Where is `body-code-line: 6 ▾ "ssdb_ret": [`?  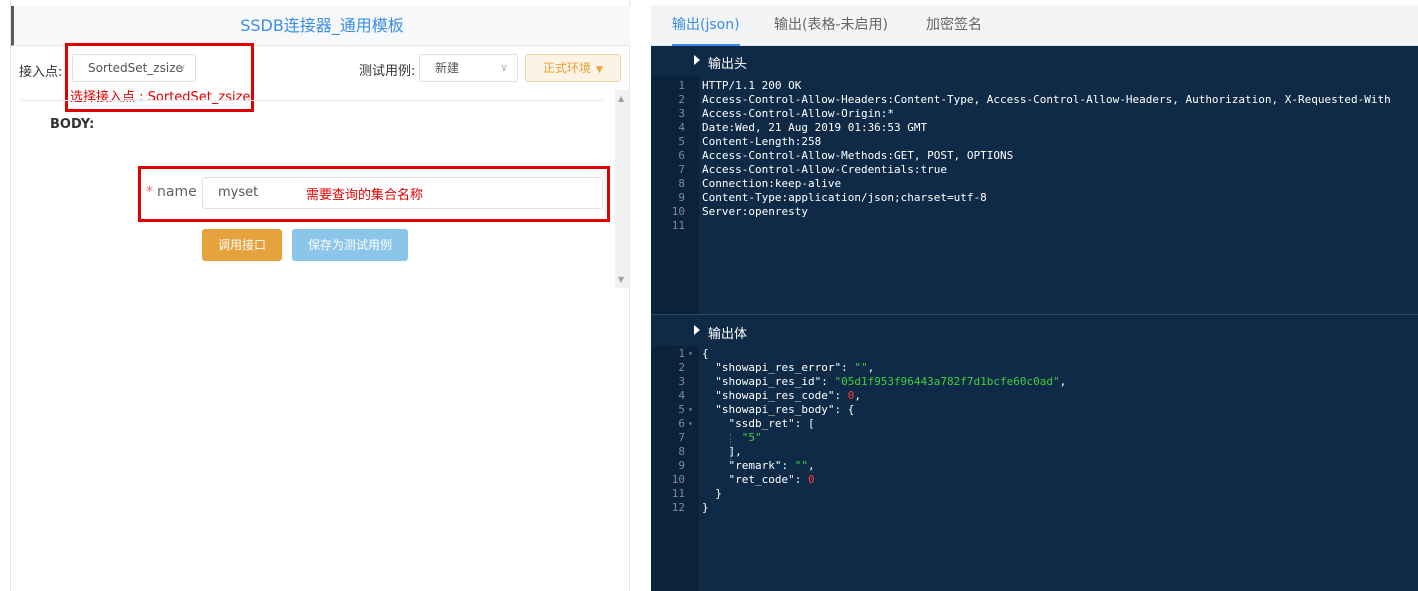
body-code-line: 6 ▾ "ssdb_ret": [ is located at coordinates (1034, 424).